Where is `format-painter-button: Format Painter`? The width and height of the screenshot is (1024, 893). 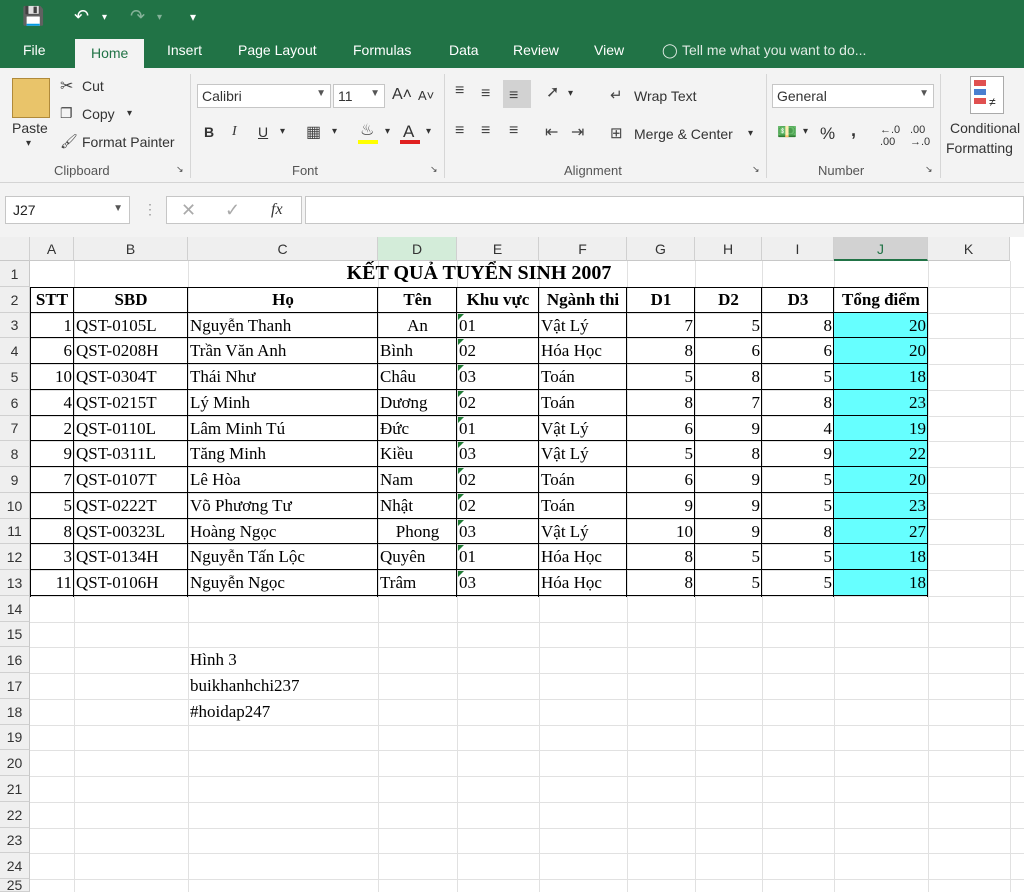 format-painter-button: Format Painter is located at coordinates (128, 142).